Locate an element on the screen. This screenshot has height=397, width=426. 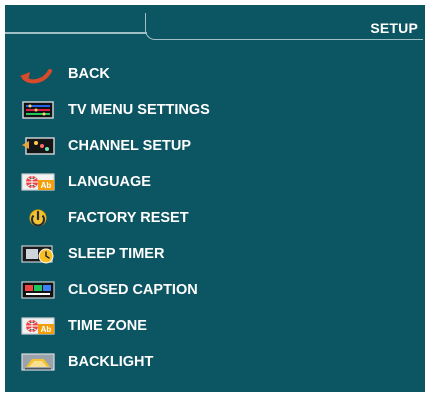
menu-item-label: TIME ZONE is located at coordinates (107, 325).